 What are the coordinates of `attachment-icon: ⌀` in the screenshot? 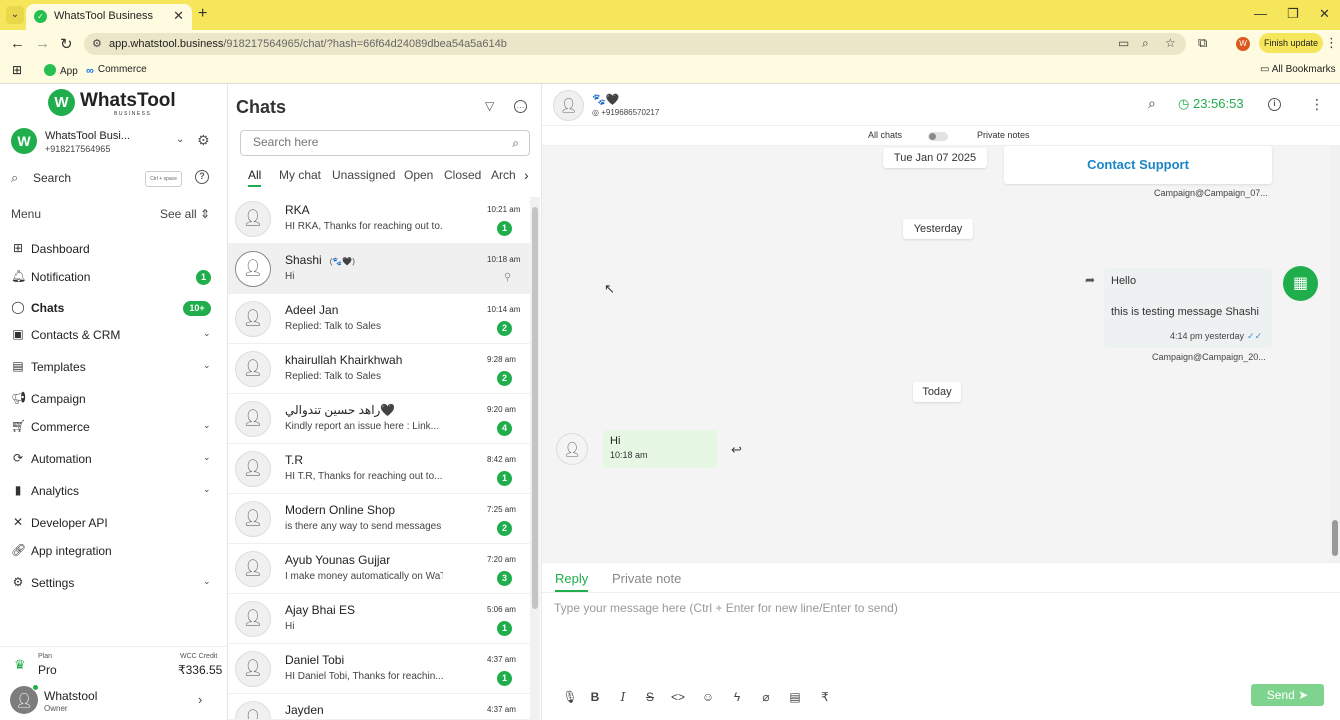 It's located at (766, 697).